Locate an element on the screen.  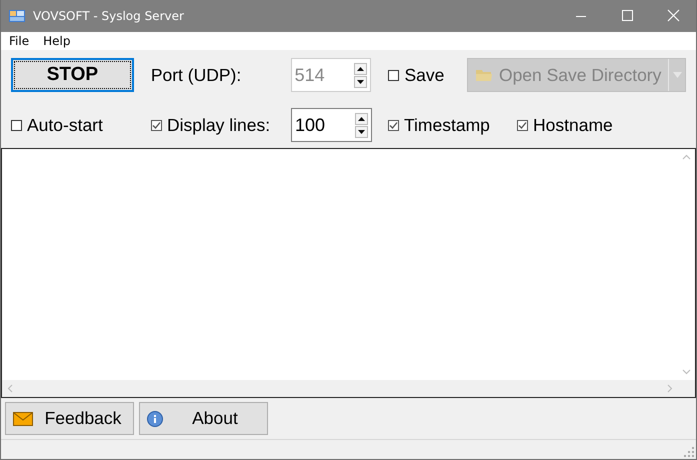
stop-button: STOP is located at coordinates (72, 75).